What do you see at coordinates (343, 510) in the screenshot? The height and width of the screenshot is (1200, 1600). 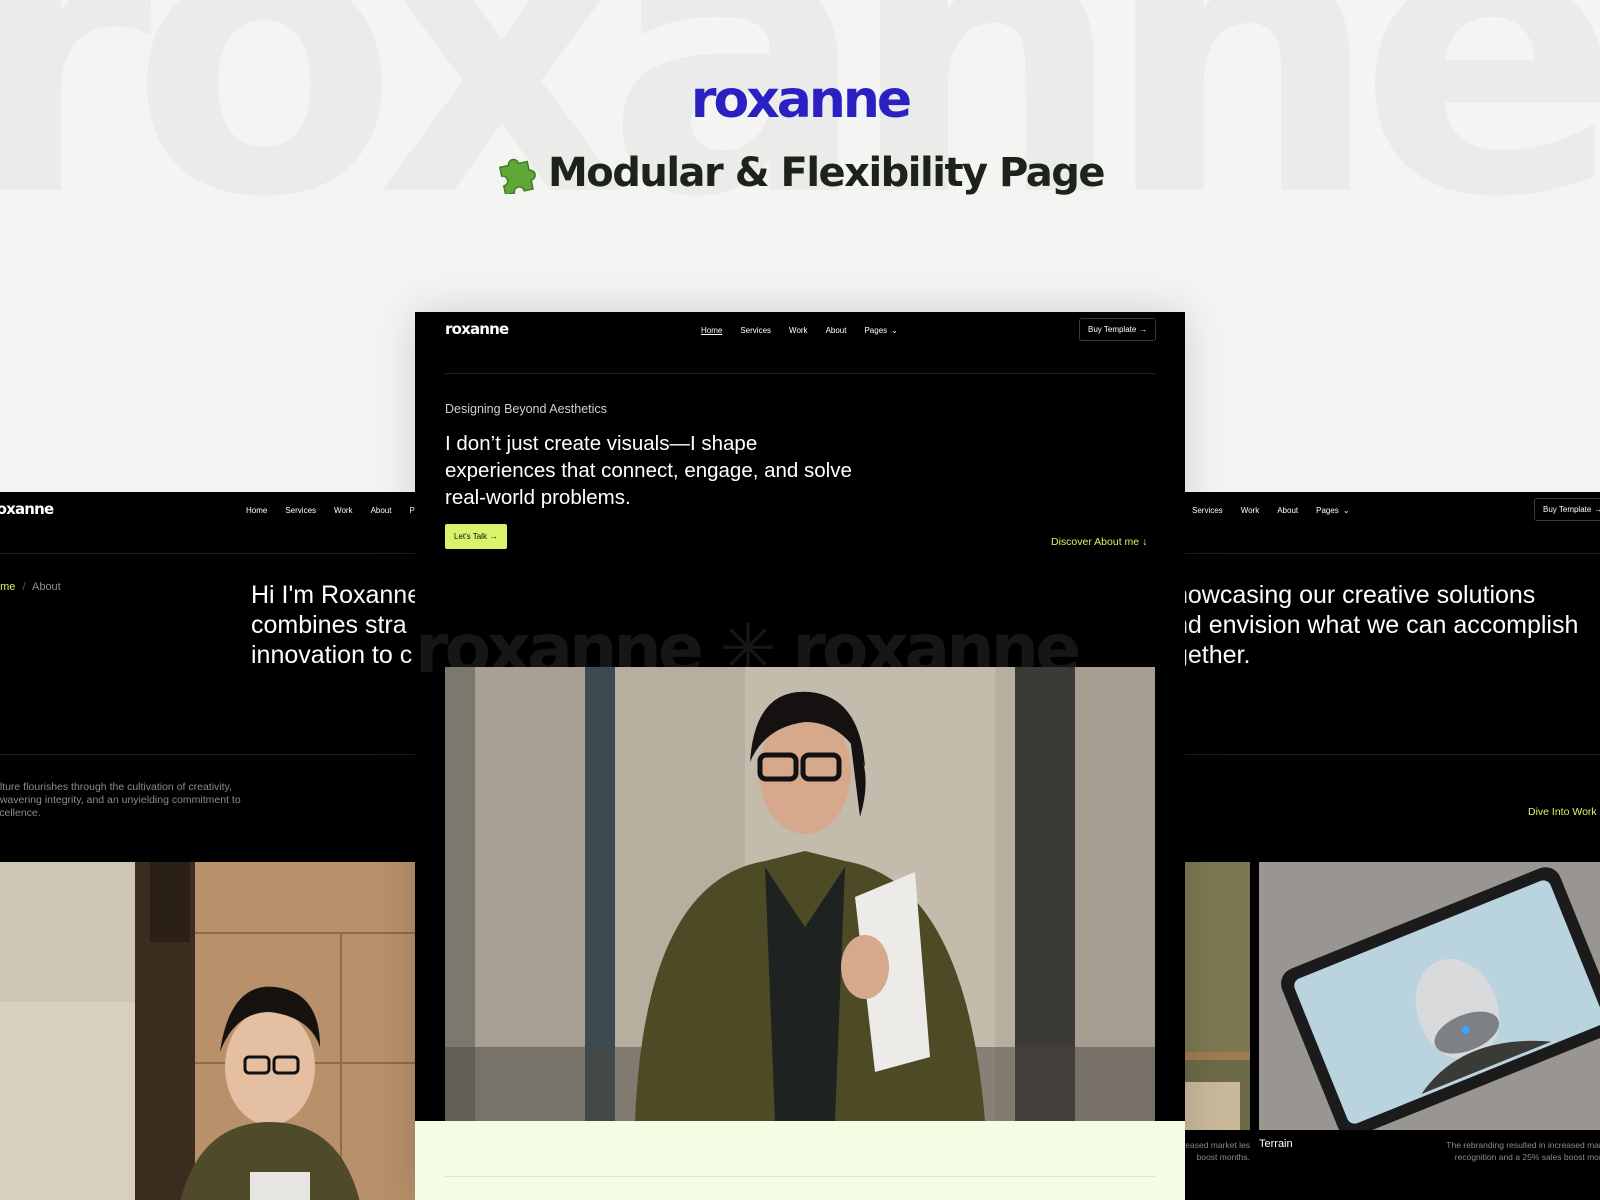 I see `left-nav-work: Work` at bounding box center [343, 510].